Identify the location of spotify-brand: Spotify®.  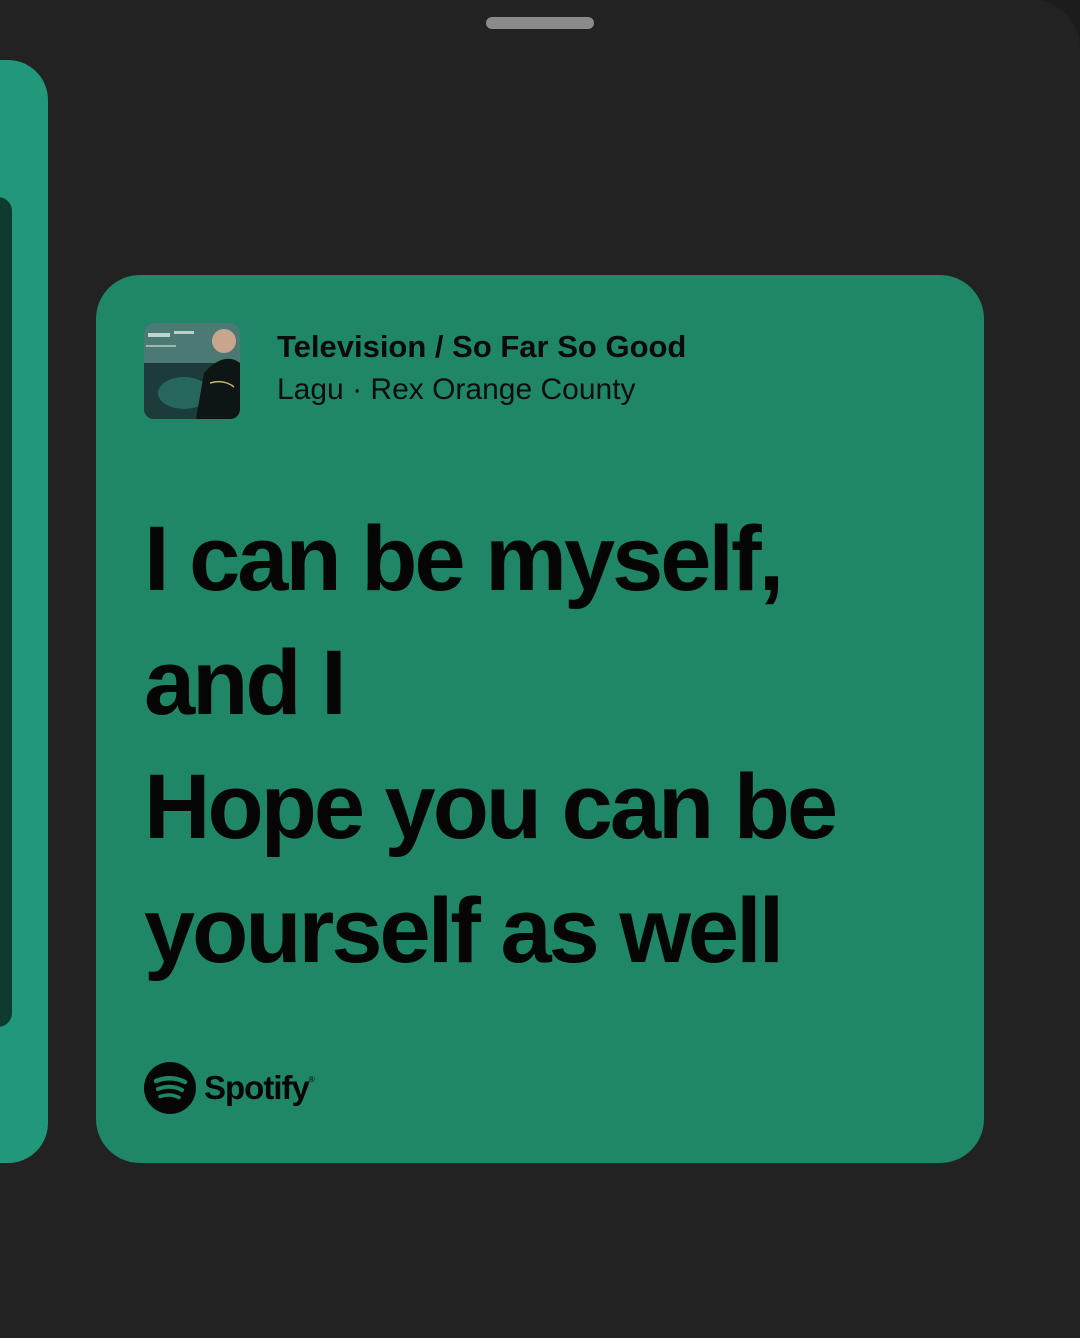
(229, 1088).